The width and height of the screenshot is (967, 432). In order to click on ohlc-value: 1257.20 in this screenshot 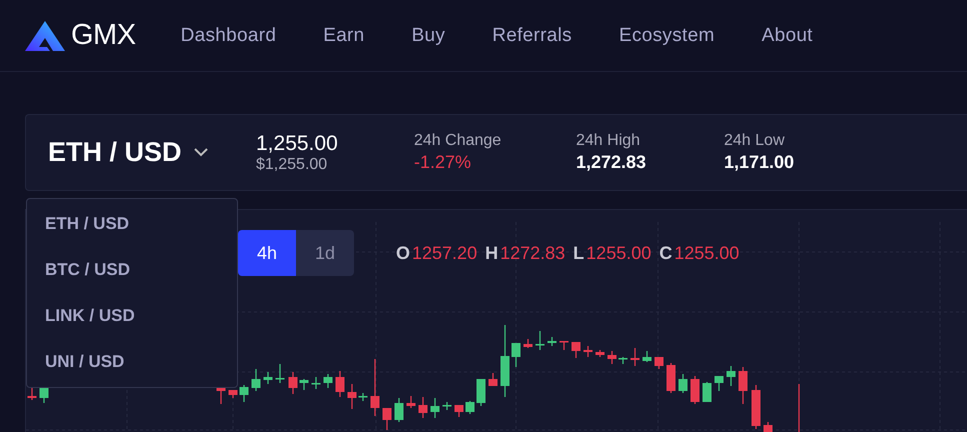, I will do `click(445, 253)`.